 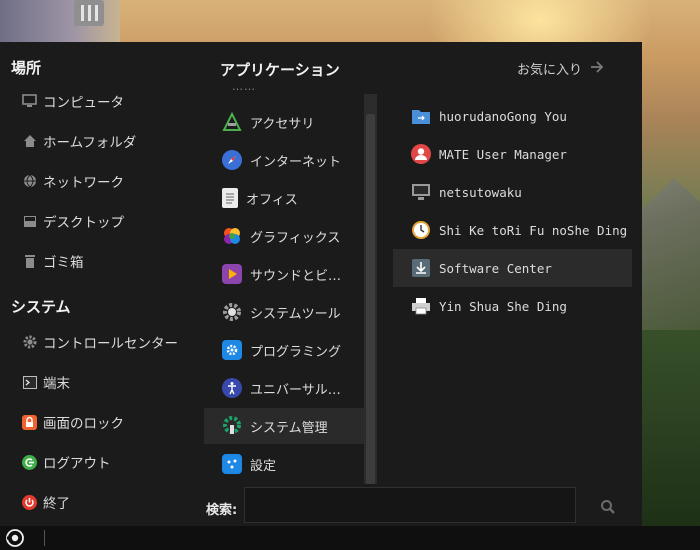 I want to click on taskbar-separator, so click(x=44, y=538).